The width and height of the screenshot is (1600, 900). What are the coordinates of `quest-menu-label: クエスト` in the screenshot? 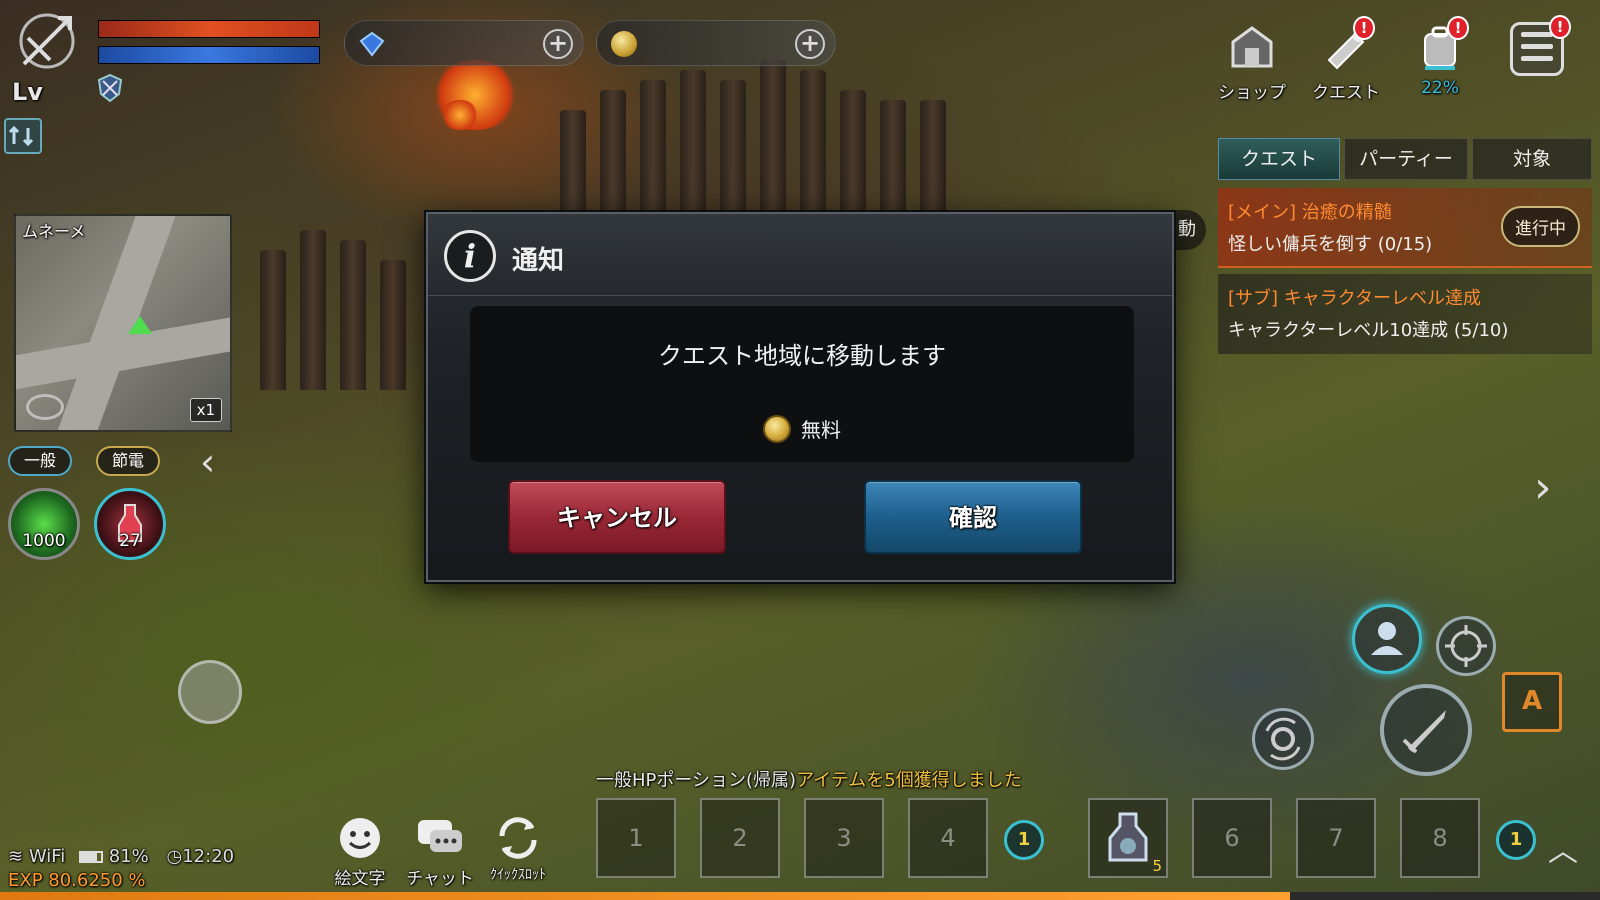 It's located at (1346, 93).